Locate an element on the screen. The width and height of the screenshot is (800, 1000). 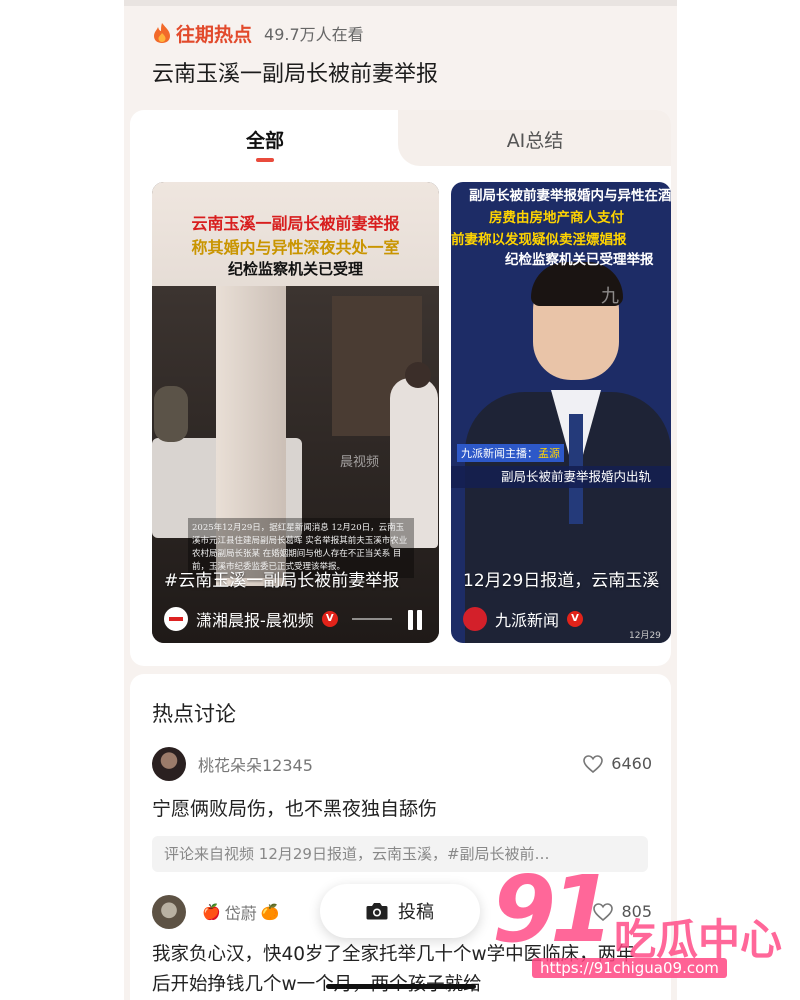
banner-line: 房费由房地产商人支付 is located at coordinates (556, 218).